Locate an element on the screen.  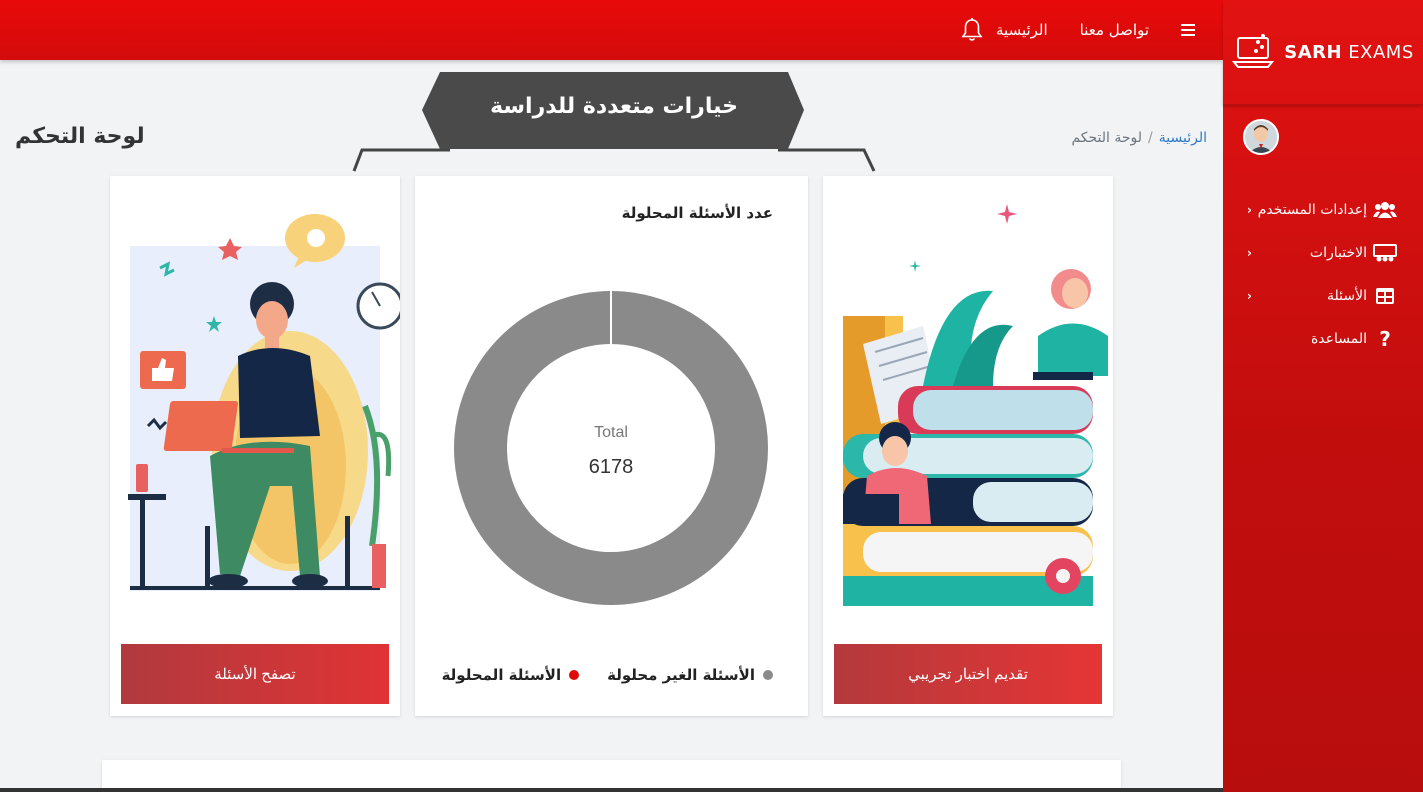
menu-toggle-icon is located at coordinates (1188, 30).